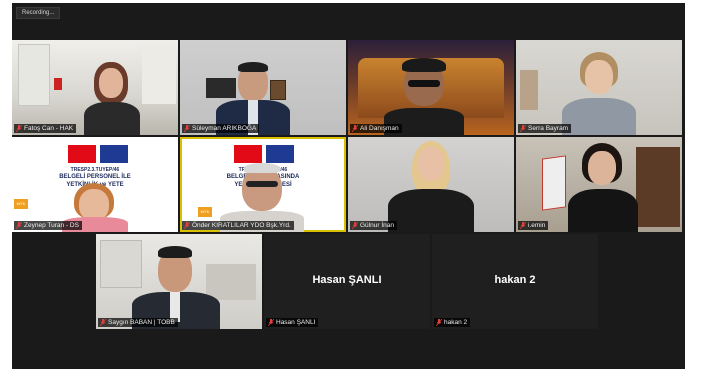 This screenshot has width=702, height=370. Describe the element at coordinates (179, 281) in the screenshot. I see `video-tile-saygin-baban: Saygın BABAN | TOBB` at that location.